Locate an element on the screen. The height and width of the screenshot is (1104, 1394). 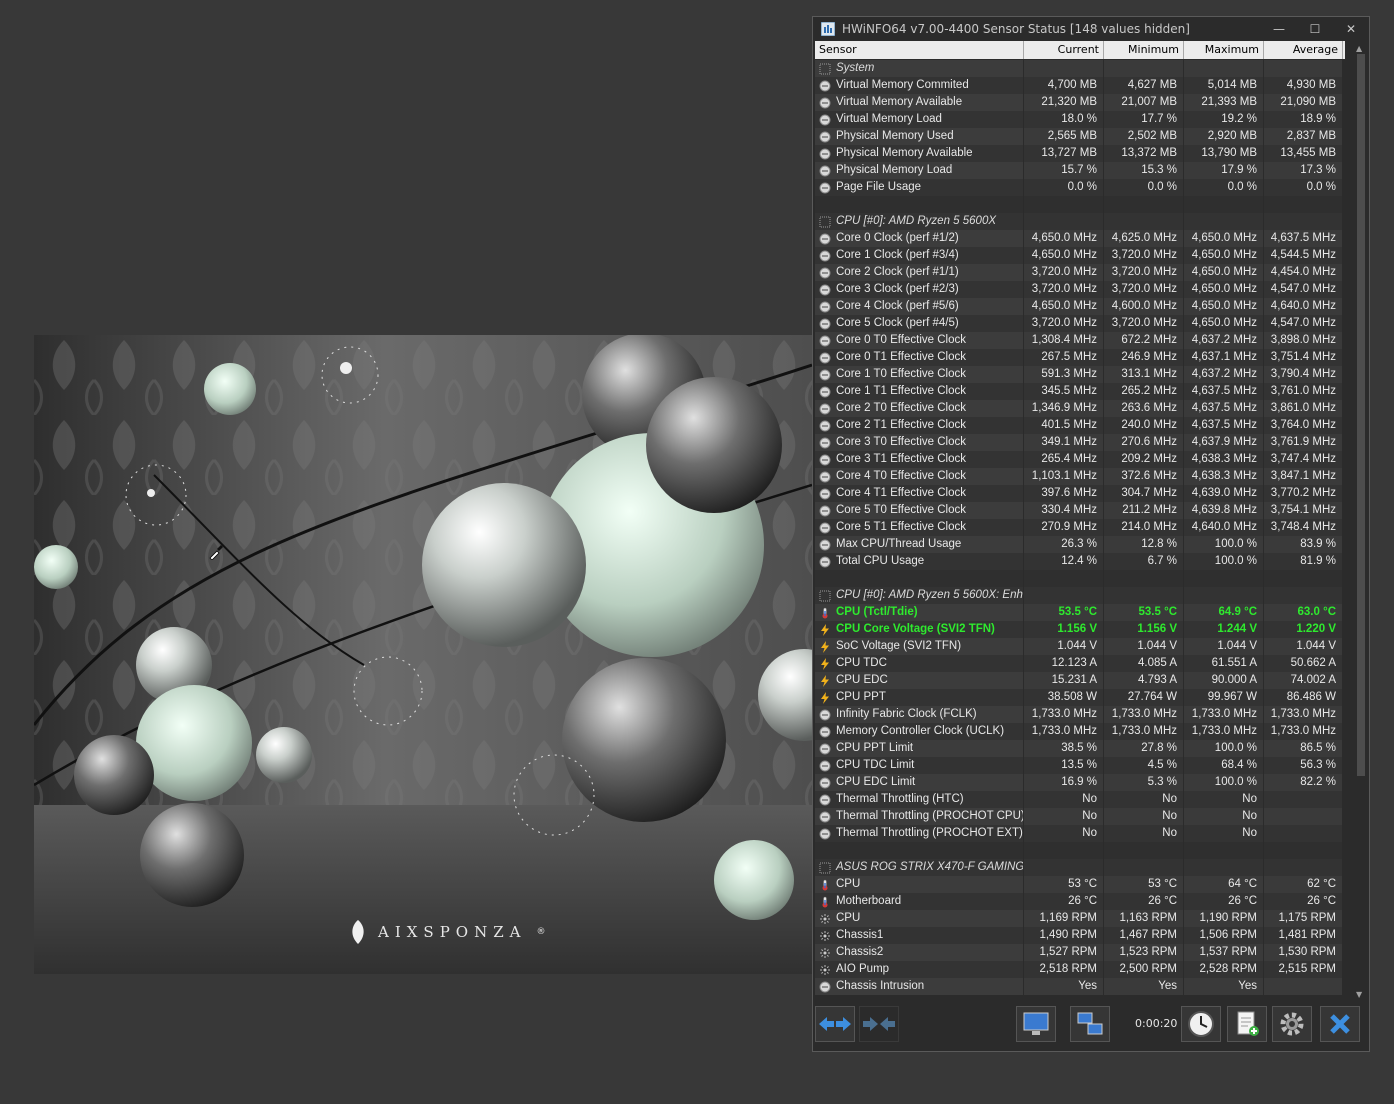
average-value: 18.9 % is located at coordinates (1303, 119).